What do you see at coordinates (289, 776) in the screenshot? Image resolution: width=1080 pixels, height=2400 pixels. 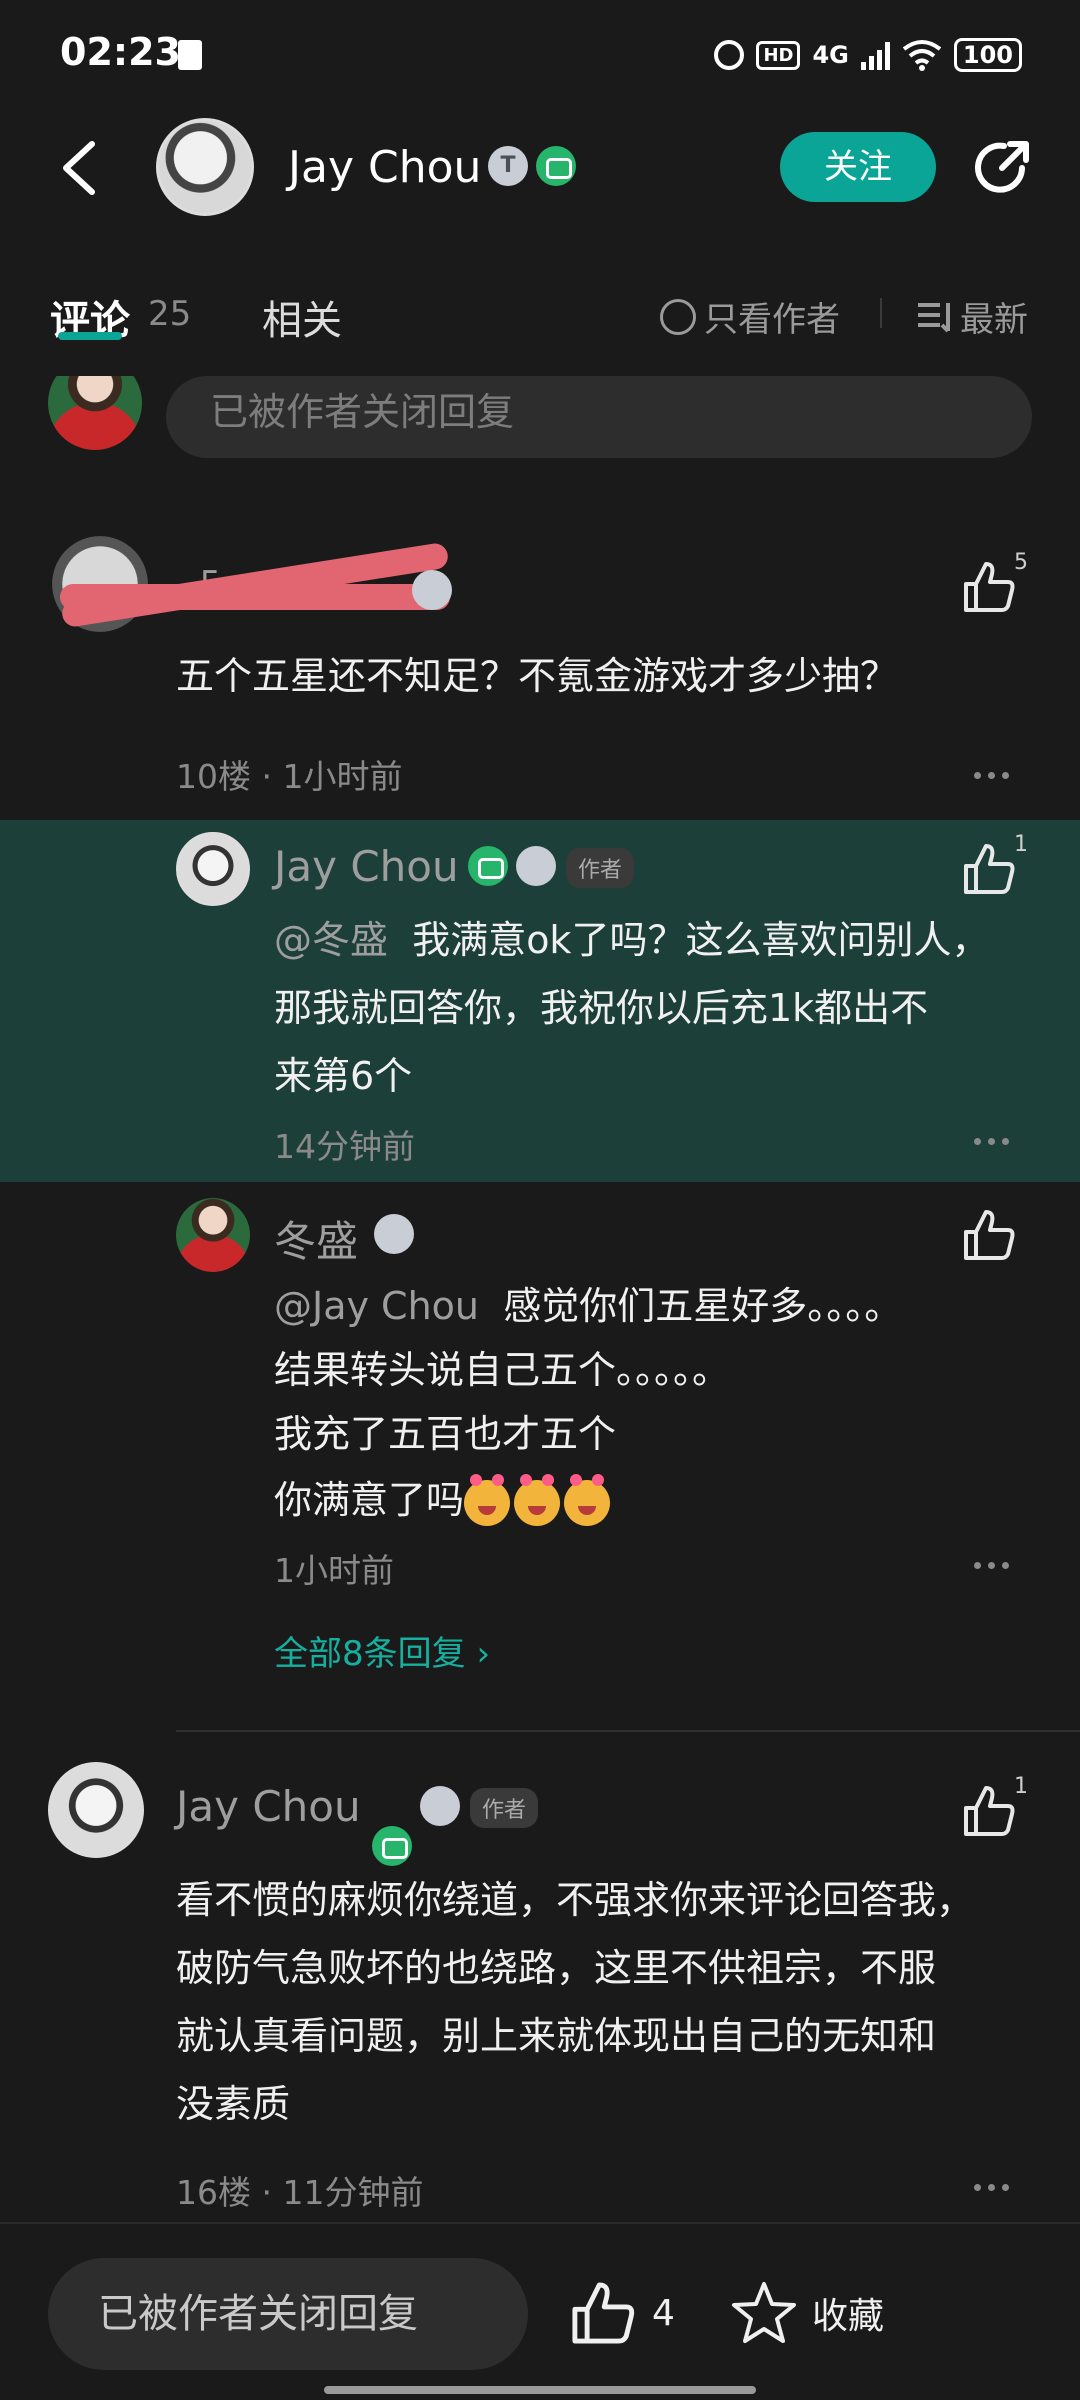 I see `comment-meta: 10楼 · 1小时前` at bounding box center [289, 776].